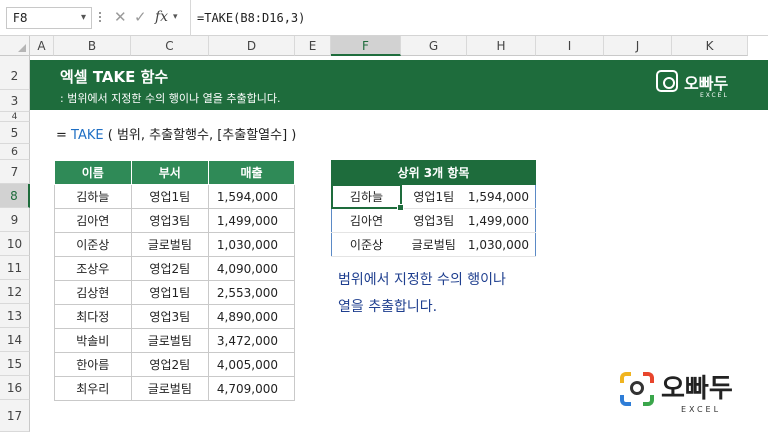  What do you see at coordinates (92, 46) in the screenshot?
I see `column-header-b: B` at bounding box center [92, 46].